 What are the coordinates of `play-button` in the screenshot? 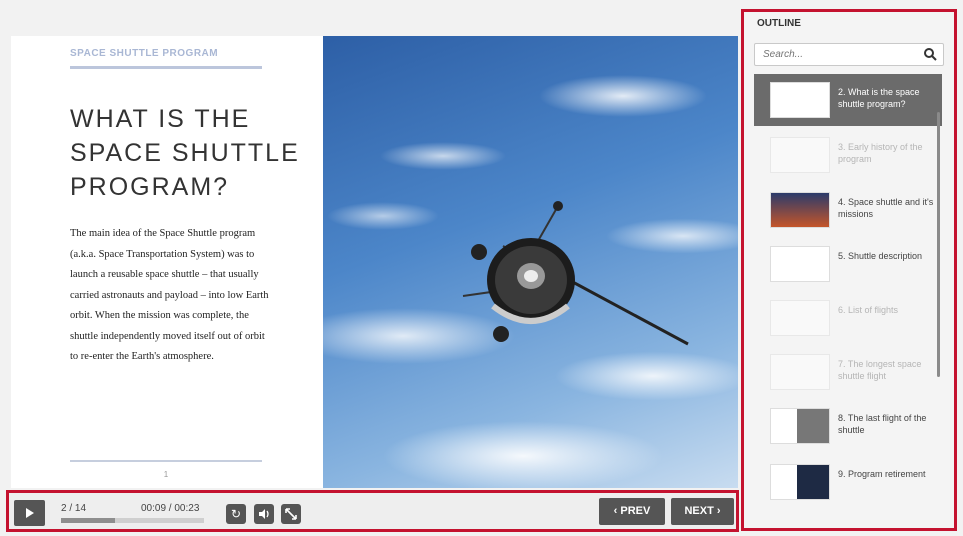 It's located at (29, 513).